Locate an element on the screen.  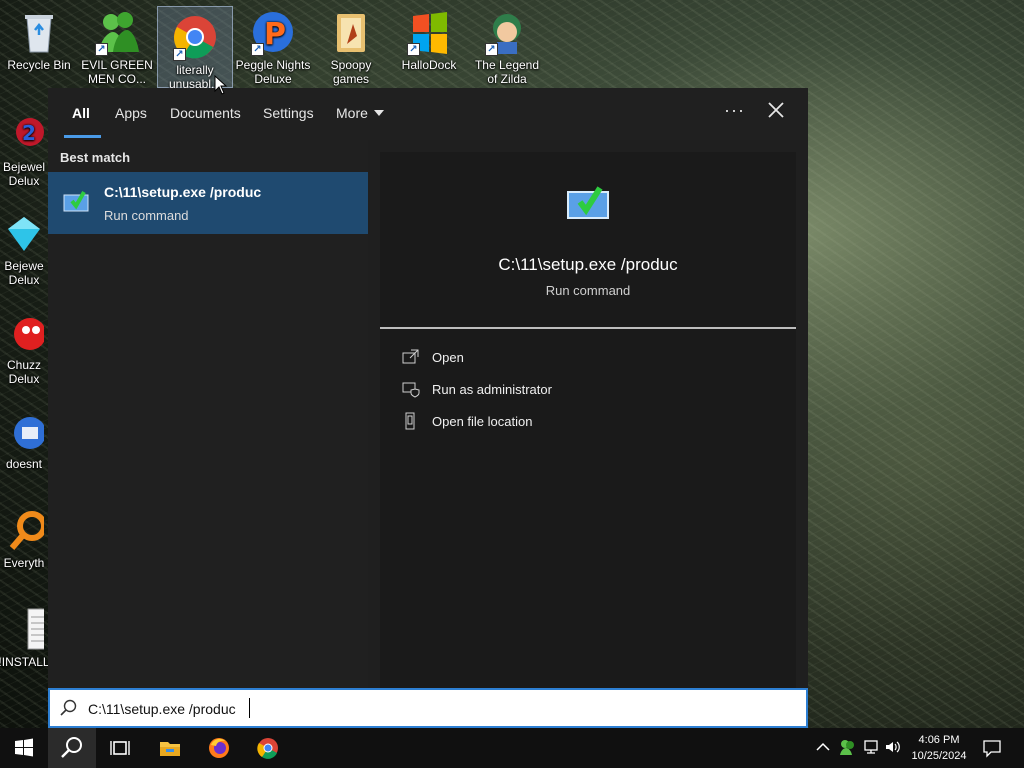
desktop-icon-label: Bejewe Delux is located at coordinates (24, 273).